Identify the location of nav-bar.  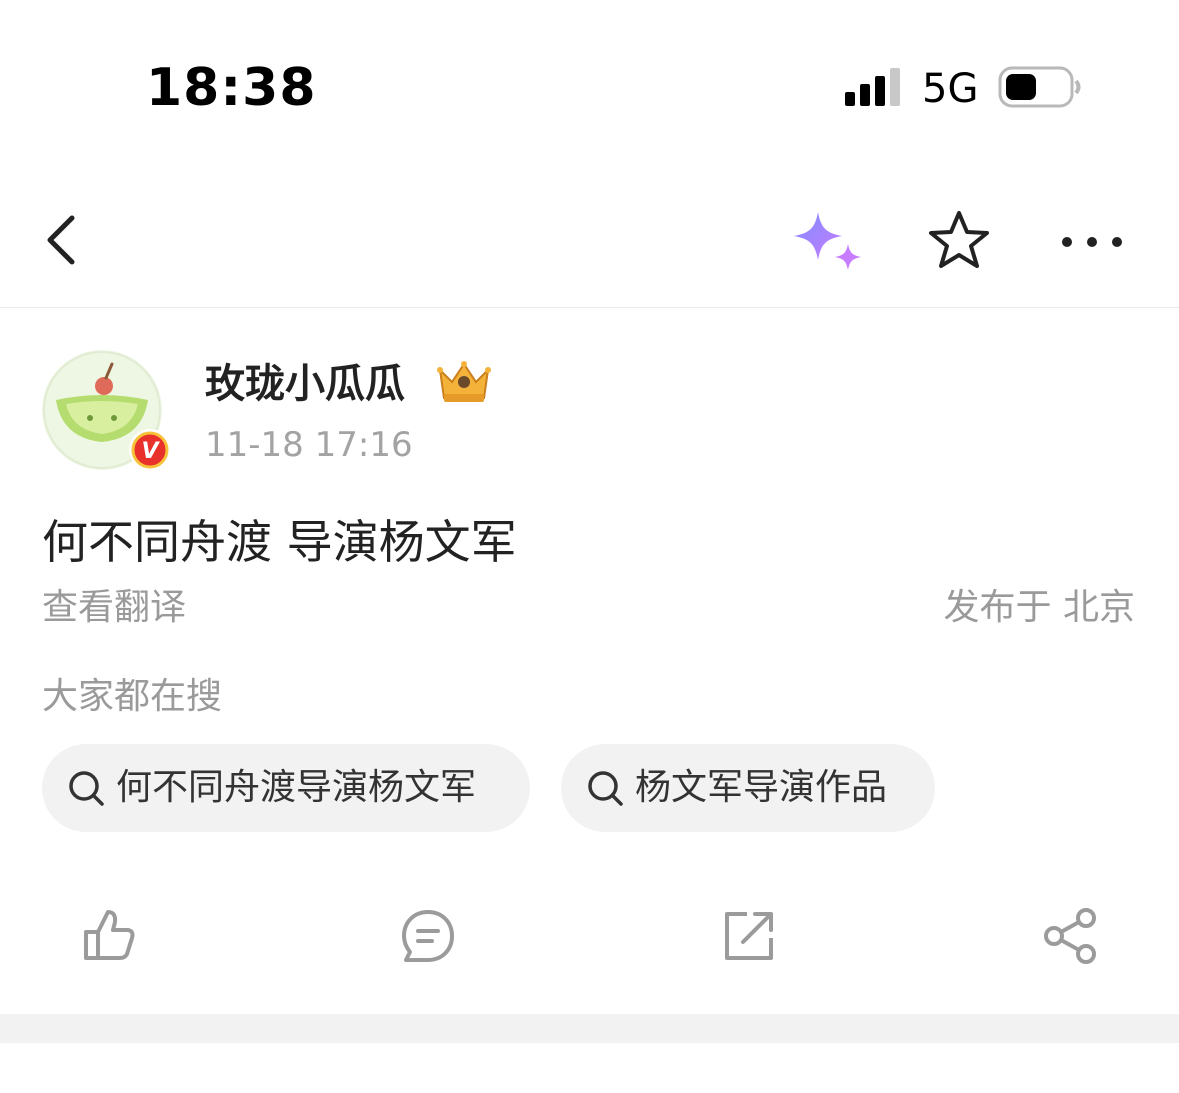
(589, 239).